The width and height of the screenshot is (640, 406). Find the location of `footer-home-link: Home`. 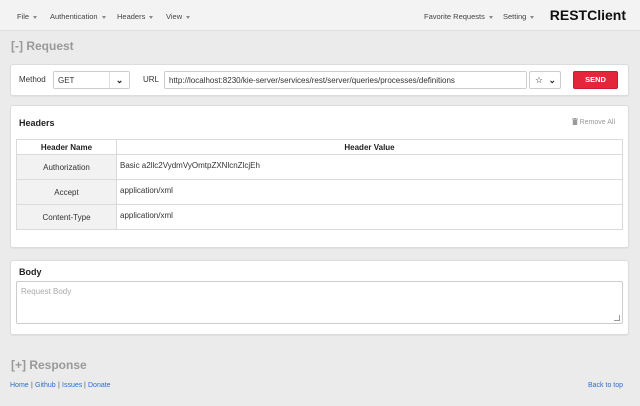

footer-home-link: Home is located at coordinates (19, 385).